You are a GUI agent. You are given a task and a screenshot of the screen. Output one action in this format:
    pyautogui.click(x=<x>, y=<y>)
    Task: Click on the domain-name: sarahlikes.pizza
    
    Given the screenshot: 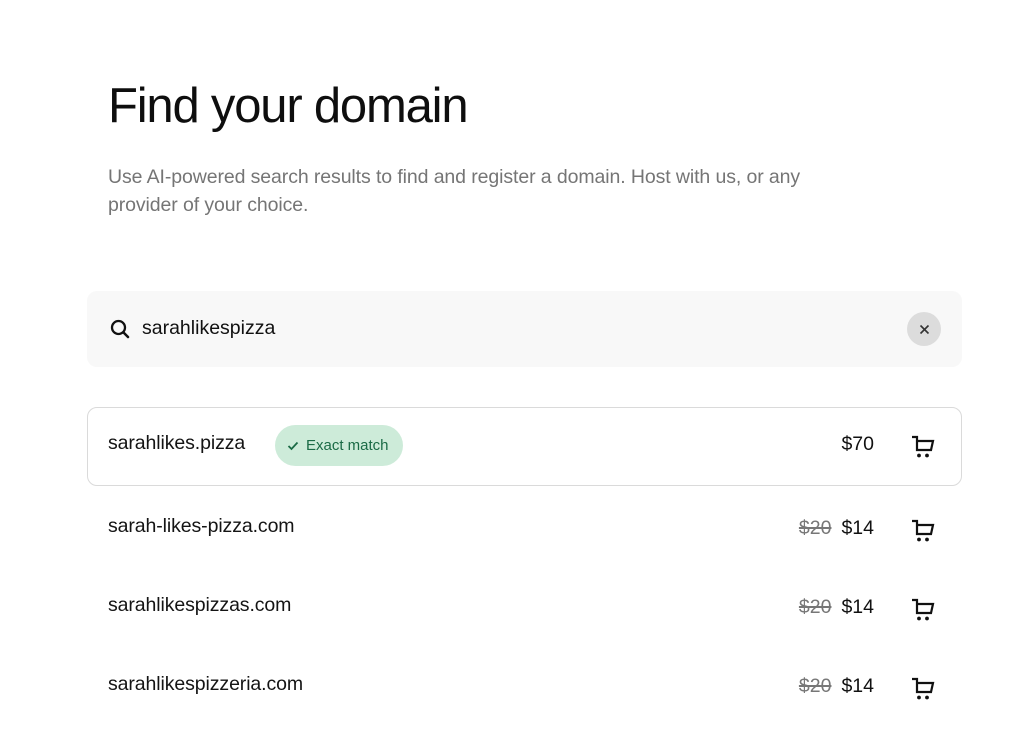 What is the action you would take?
    pyautogui.click(x=177, y=443)
    